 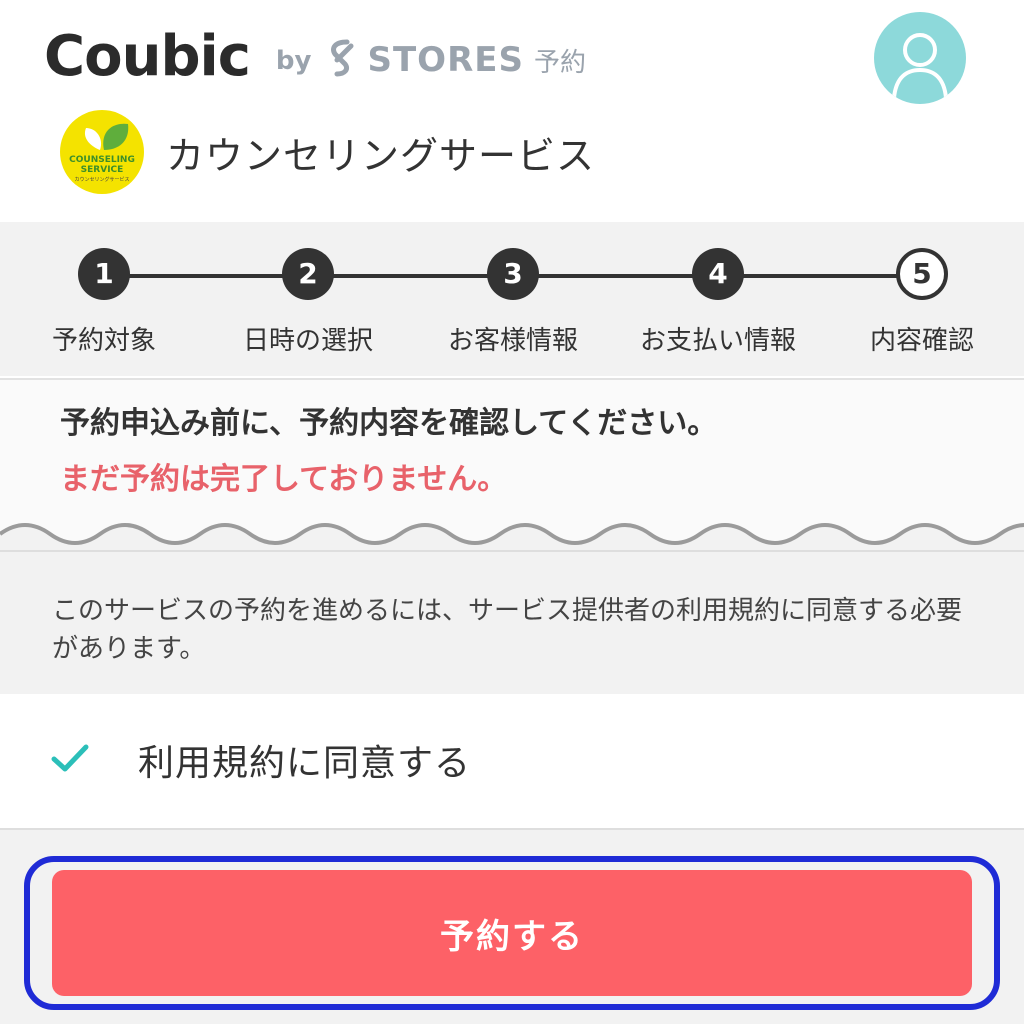 I want to click on reserve-button: 予約する, so click(x=512, y=933).